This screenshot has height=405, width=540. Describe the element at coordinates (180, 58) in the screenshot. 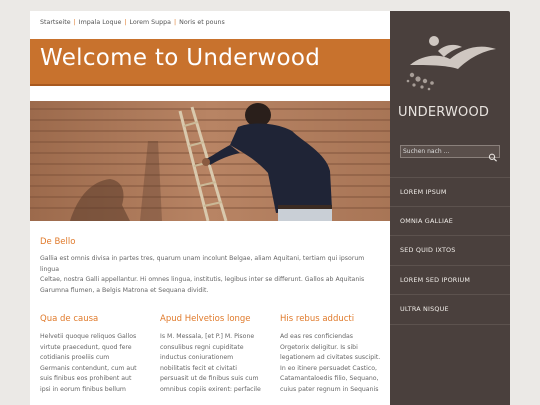

I see `page-title: Welcome to Underwood` at that location.